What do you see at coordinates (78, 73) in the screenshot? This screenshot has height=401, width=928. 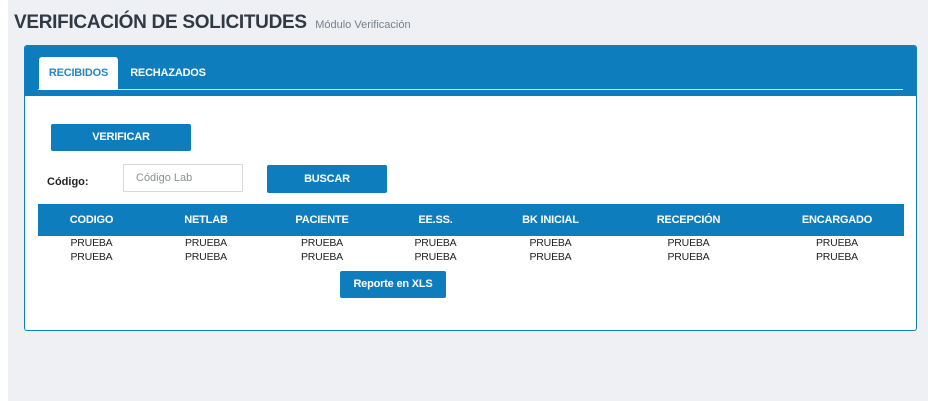 I see `tab-recibidos: RECIBIDOS` at bounding box center [78, 73].